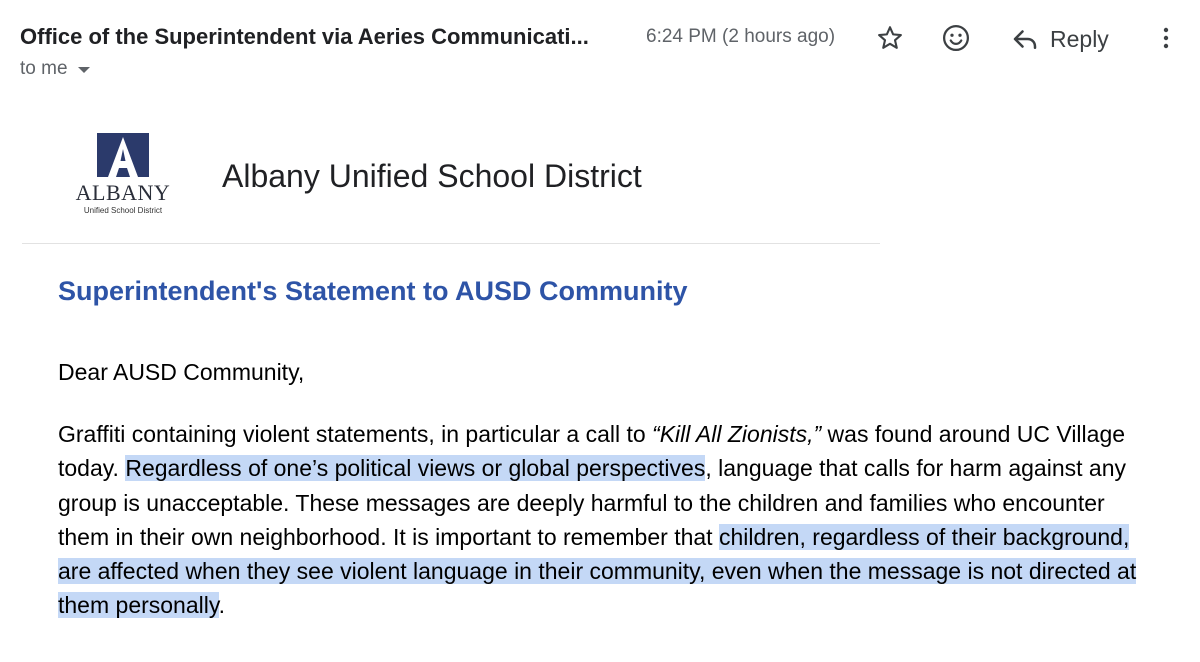 The width and height of the screenshot is (1200, 662). I want to click on district-logo: ALBANY Unified School District, so click(123, 175).